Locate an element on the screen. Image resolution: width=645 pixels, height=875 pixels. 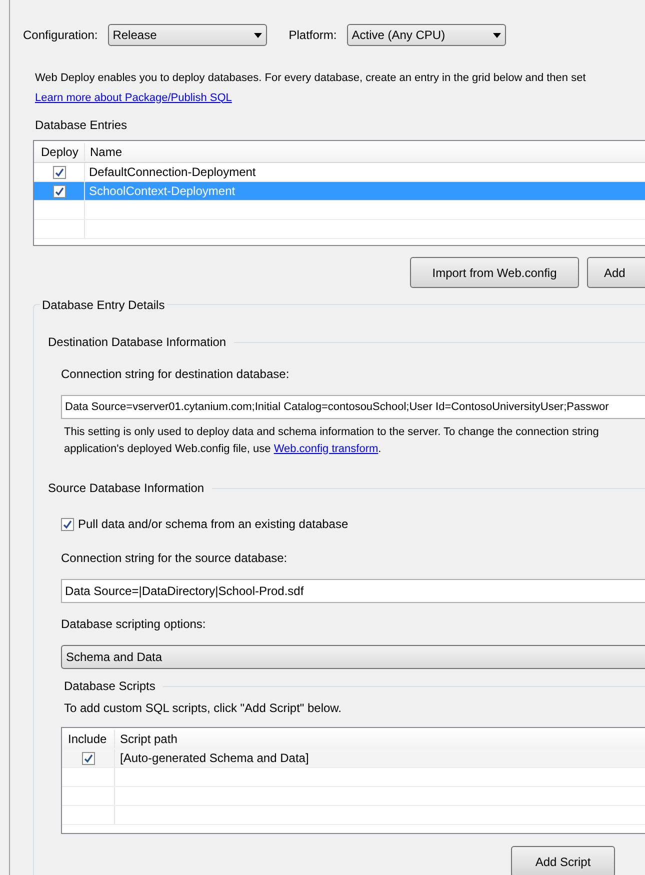
scripts-hint: To add custom SQL scripts, click "Add Script" below. is located at coordinates (203, 708).